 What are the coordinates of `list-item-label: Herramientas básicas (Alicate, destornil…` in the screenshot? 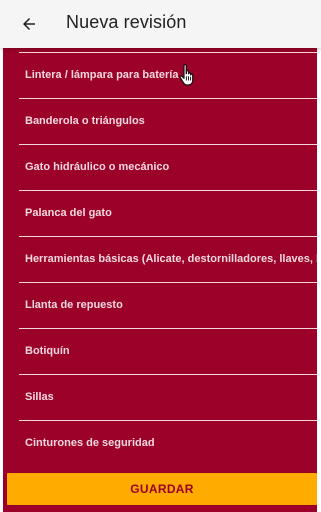 It's located at (171, 259).